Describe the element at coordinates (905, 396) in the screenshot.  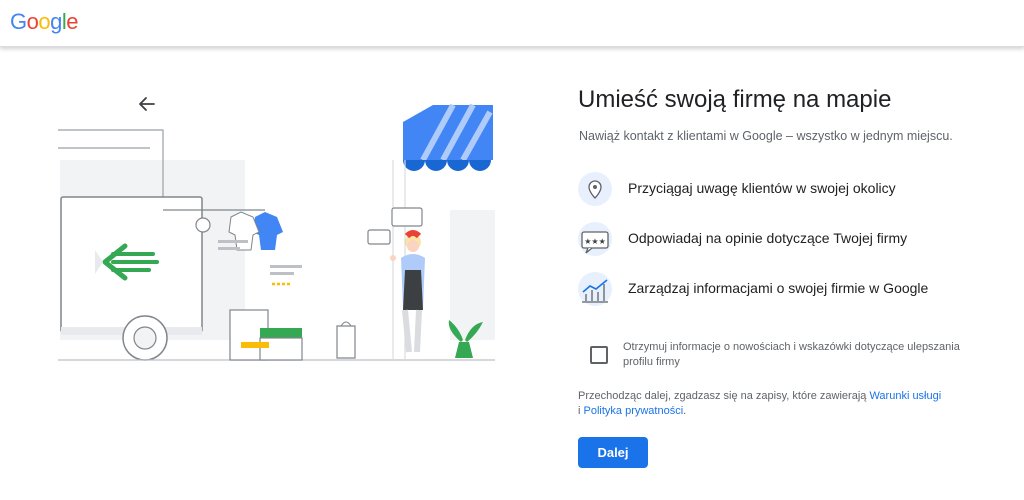
I see `terms-of-service-link: Warunki usługi` at that location.